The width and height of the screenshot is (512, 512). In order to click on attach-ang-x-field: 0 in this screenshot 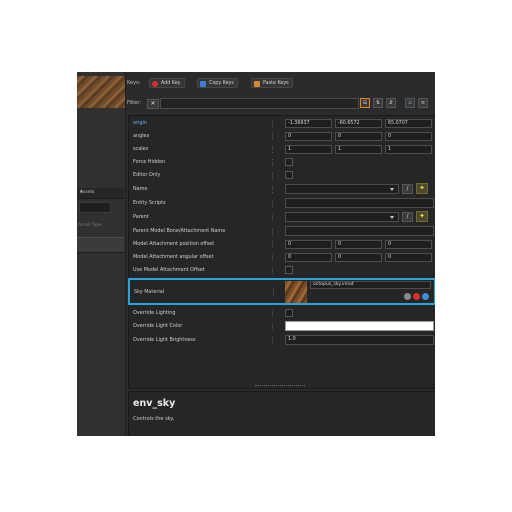, I will do `click(308, 257)`.